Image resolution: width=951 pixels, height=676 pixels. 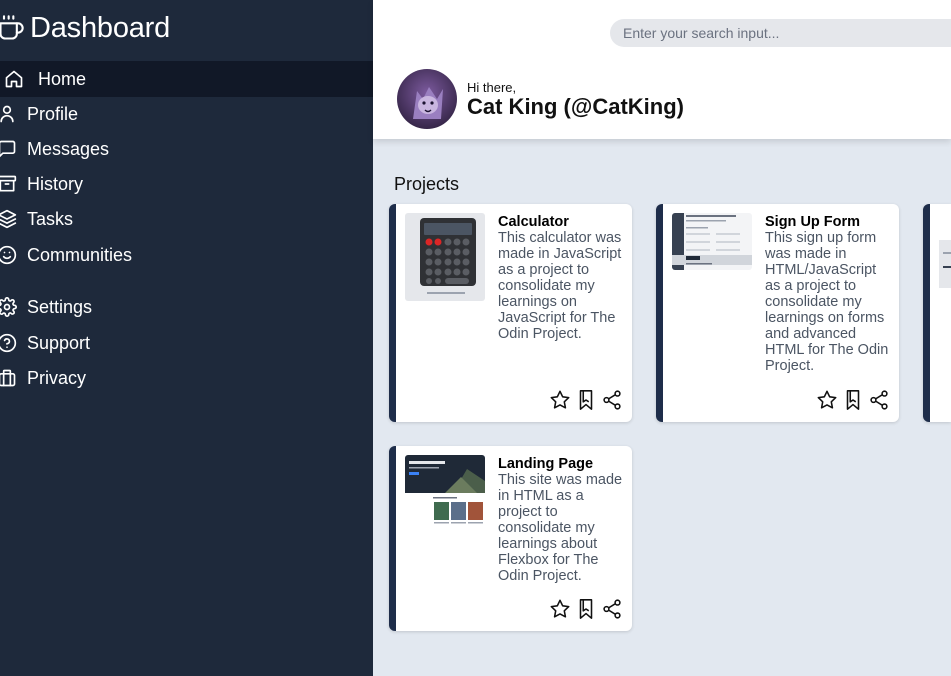 What do you see at coordinates (945, 264) in the screenshot?
I see `project-thumbnail` at bounding box center [945, 264].